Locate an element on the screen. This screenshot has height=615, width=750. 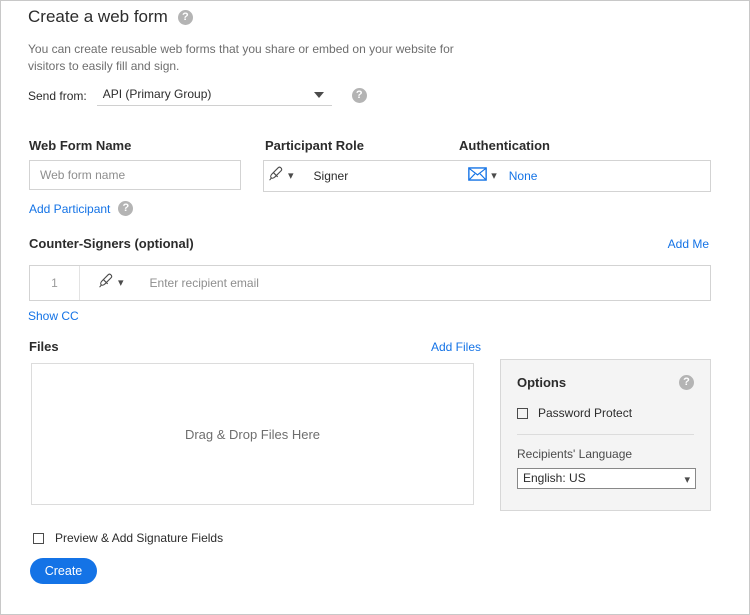
page-title-help-icon: ? is located at coordinates (185, 17).